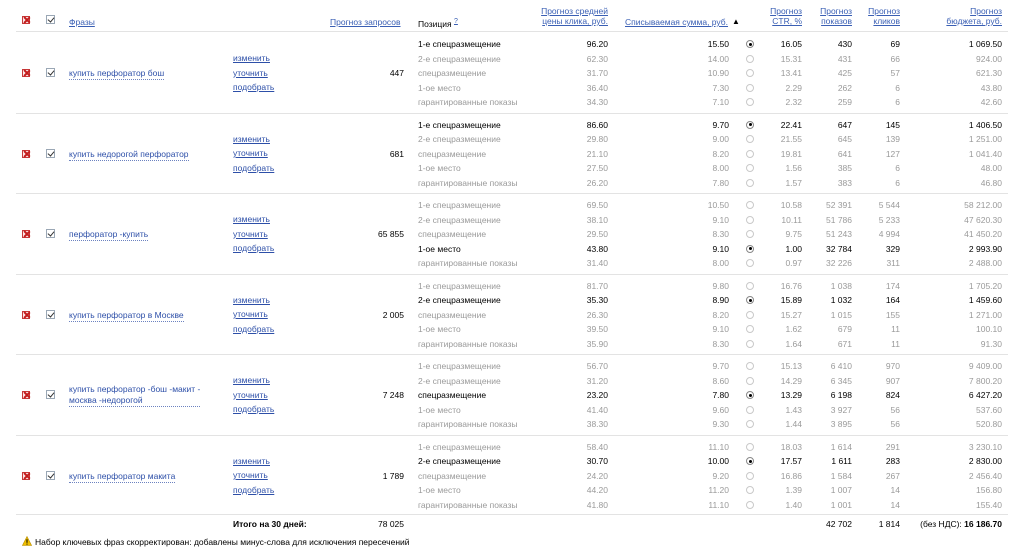 This screenshot has height=547, width=1024. Describe the element at coordinates (892, 366) in the screenshot. I see `clicks-value: 970` at that location.